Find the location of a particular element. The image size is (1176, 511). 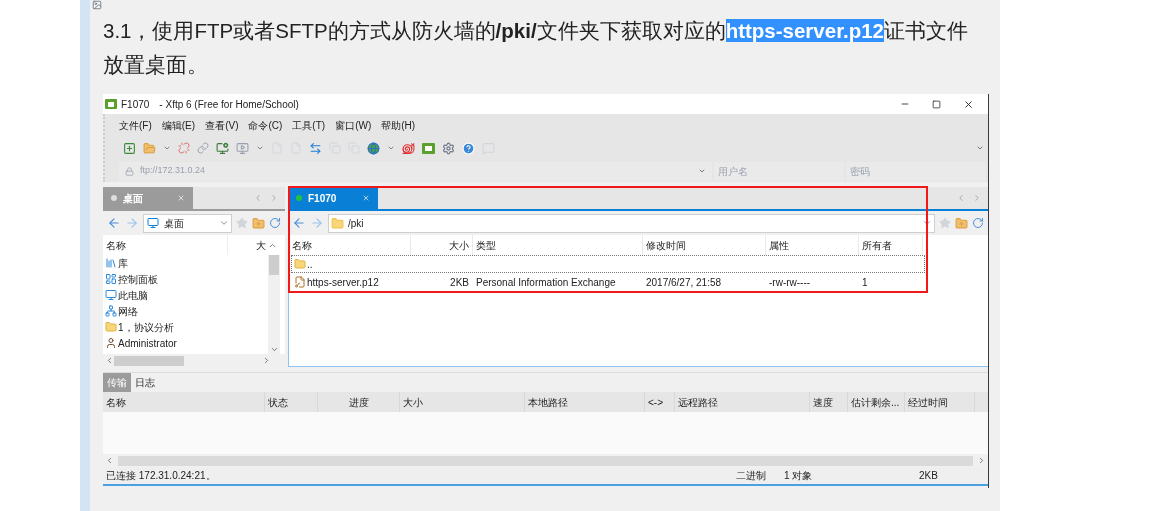

scroll-thumb is located at coordinates (274, 265).